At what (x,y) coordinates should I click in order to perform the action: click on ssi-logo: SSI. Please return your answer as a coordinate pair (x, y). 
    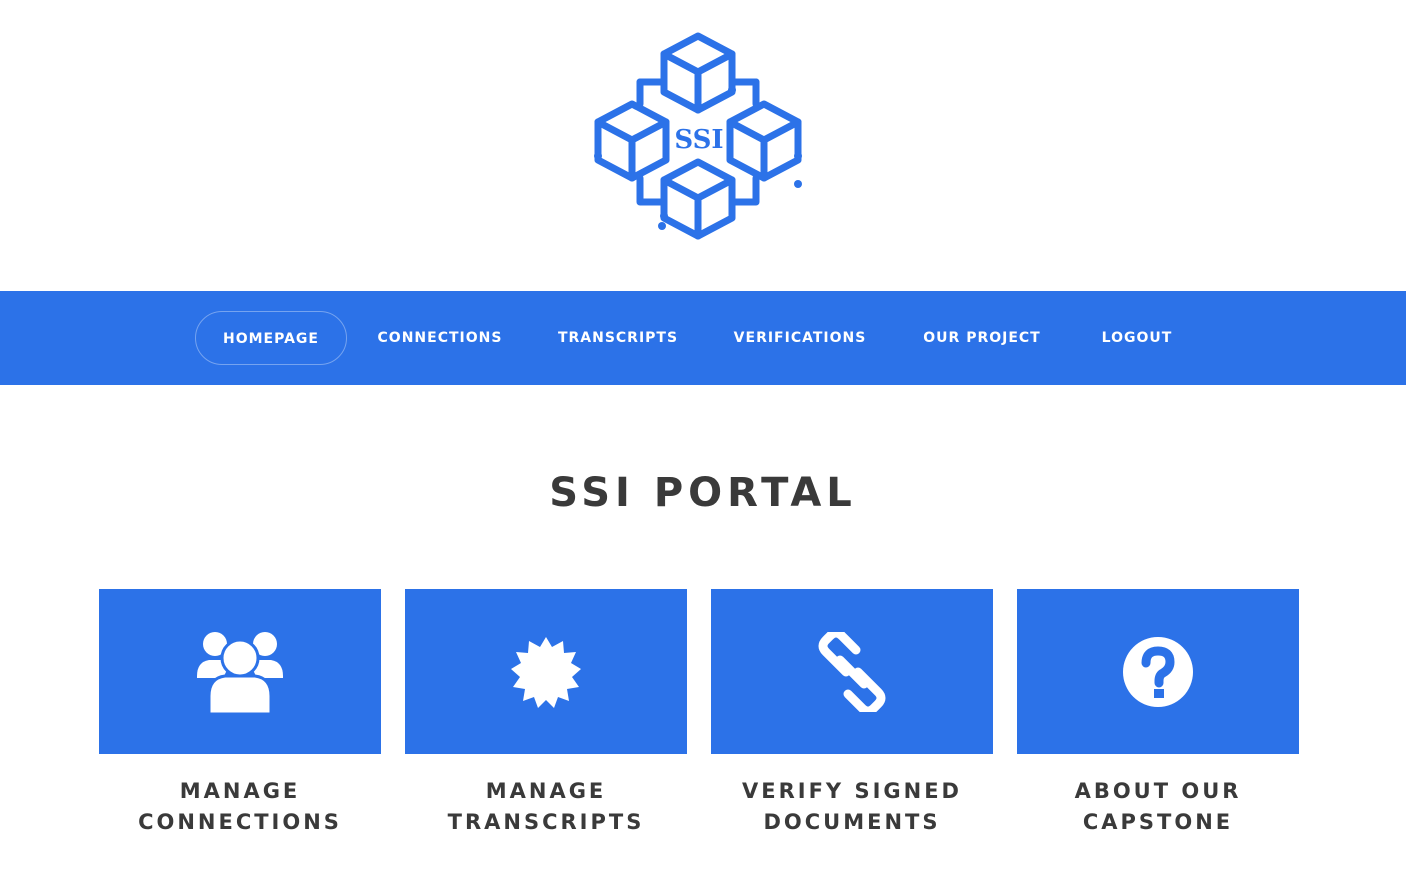
    Looking at the image, I should click on (699, 137).